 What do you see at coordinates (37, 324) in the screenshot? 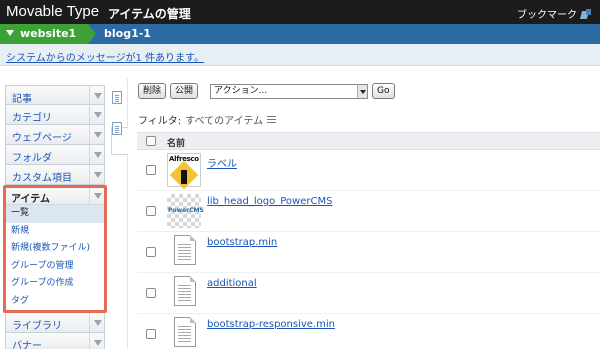
I see `sidebar-item-label: ライブラリ` at bounding box center [37, 324].